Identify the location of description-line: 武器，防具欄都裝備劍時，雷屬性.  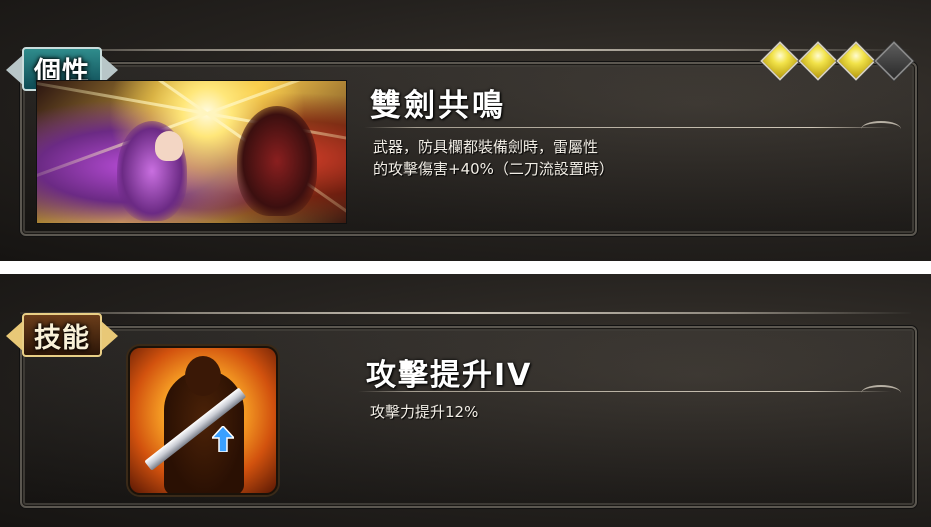
(486, 147).